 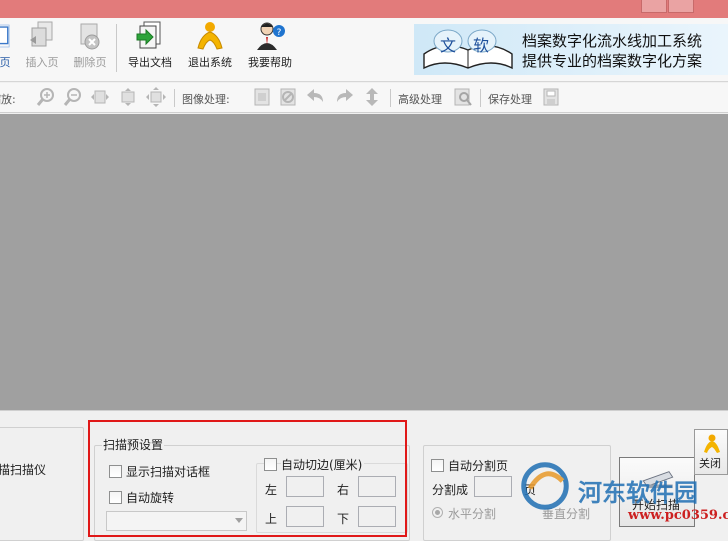 What do you see at coordinates (271, 36) in the screenshot?
I see `help-person-icon: ?` at bounding box center [271, 36].